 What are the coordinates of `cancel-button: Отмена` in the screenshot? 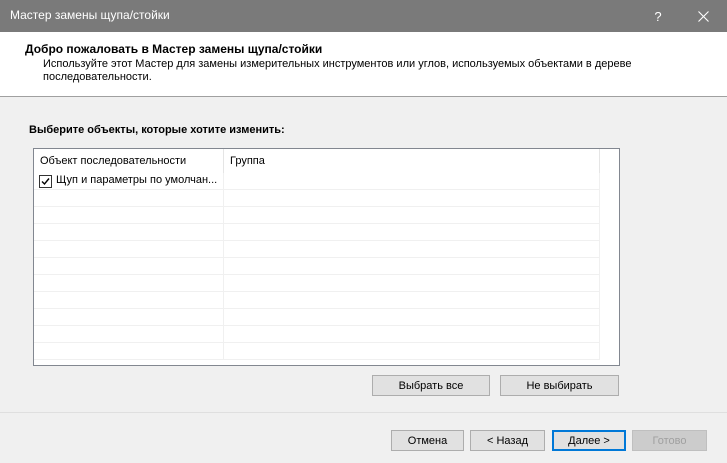 It's located at (427, 440).